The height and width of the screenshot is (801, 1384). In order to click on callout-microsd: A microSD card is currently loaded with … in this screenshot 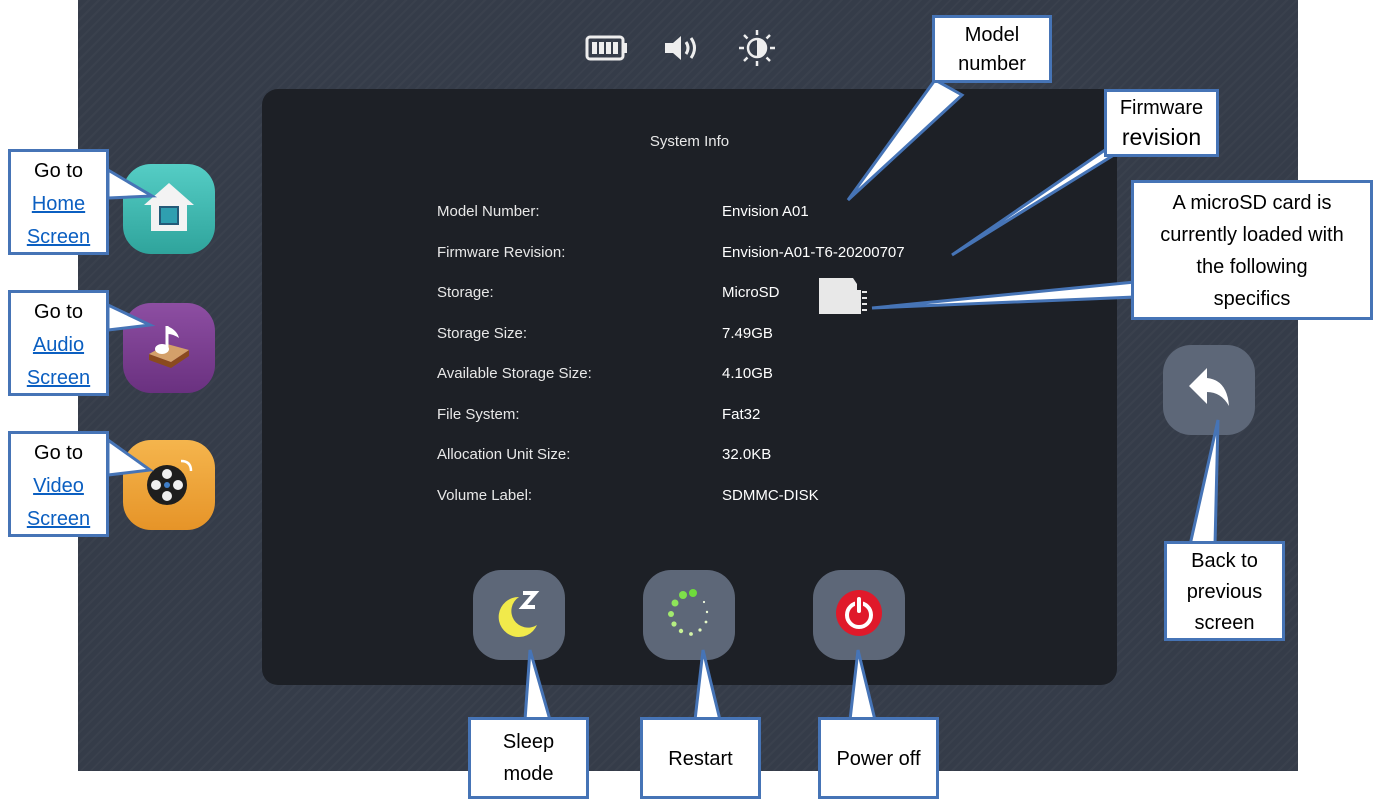, I will do `click(1252, 250)`.